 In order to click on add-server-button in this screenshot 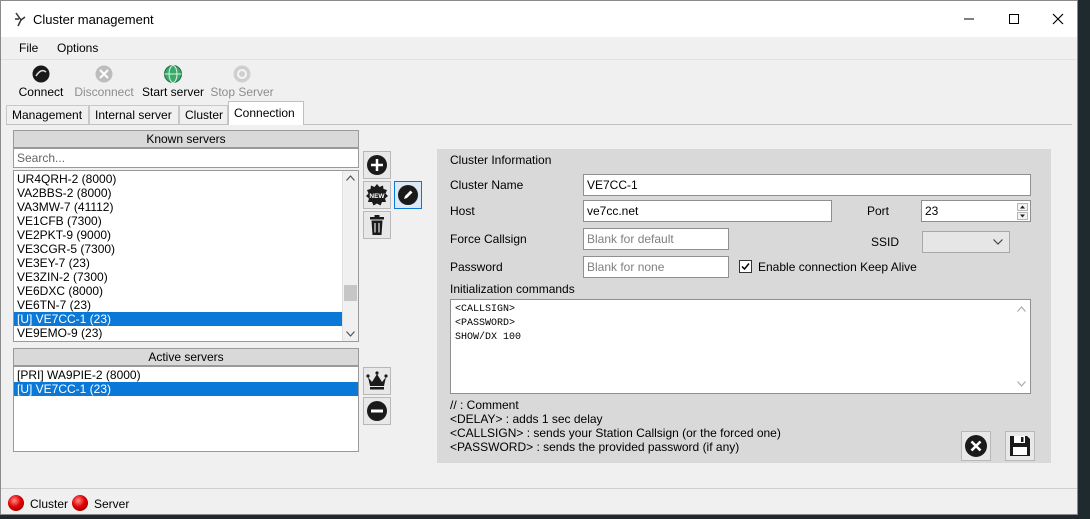, I will do `click(377, 165)`.